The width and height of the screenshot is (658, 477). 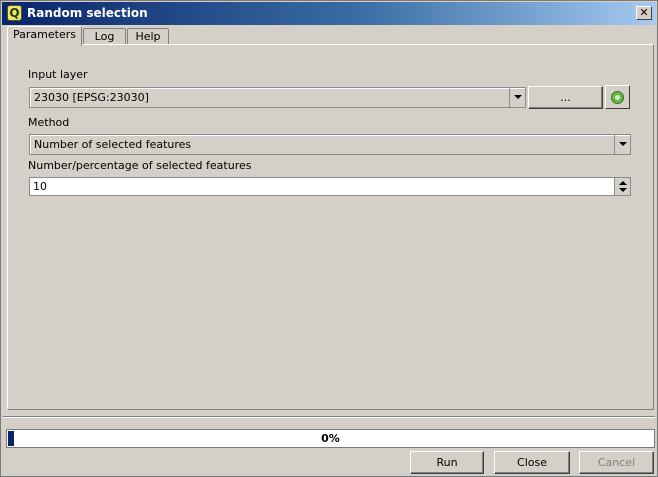 What do you see at coordinates (14, 13) in the screenshot?
I see `qgis-app-icon: Q` at bounding box center [14, 13].